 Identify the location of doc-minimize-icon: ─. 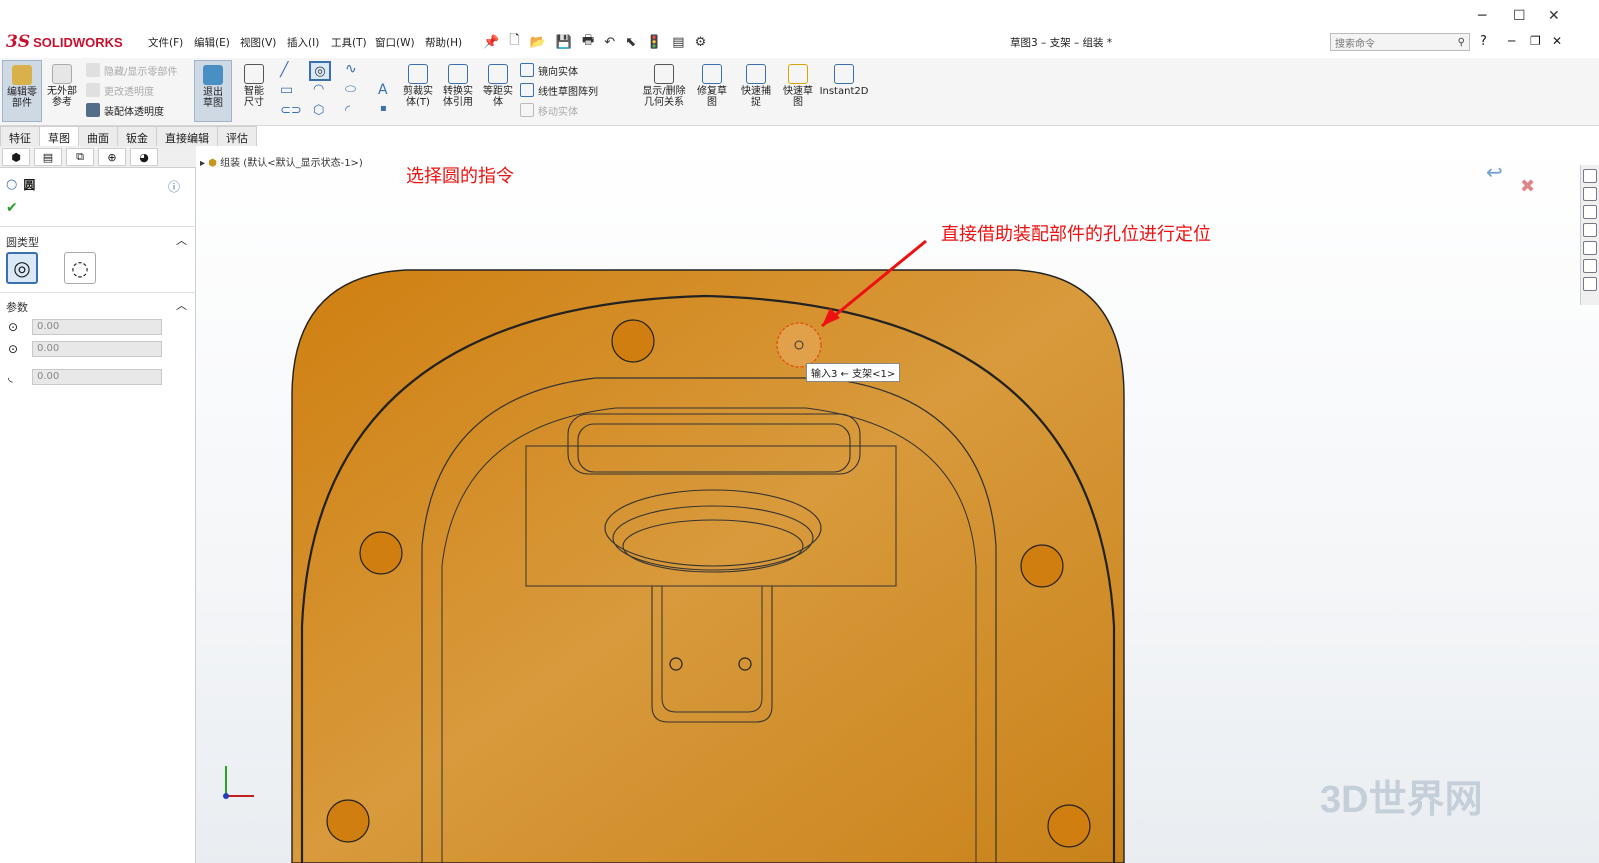
(1511, 41).